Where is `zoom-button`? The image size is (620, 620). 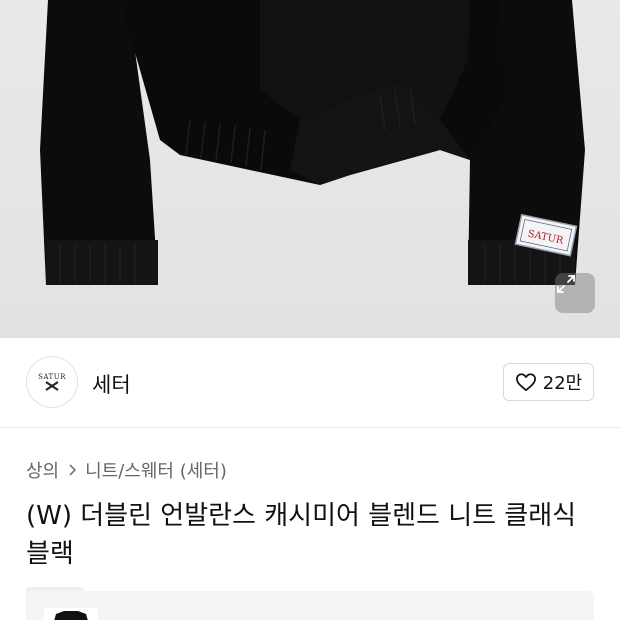
zoom-button is located at coordinates (575, 293).